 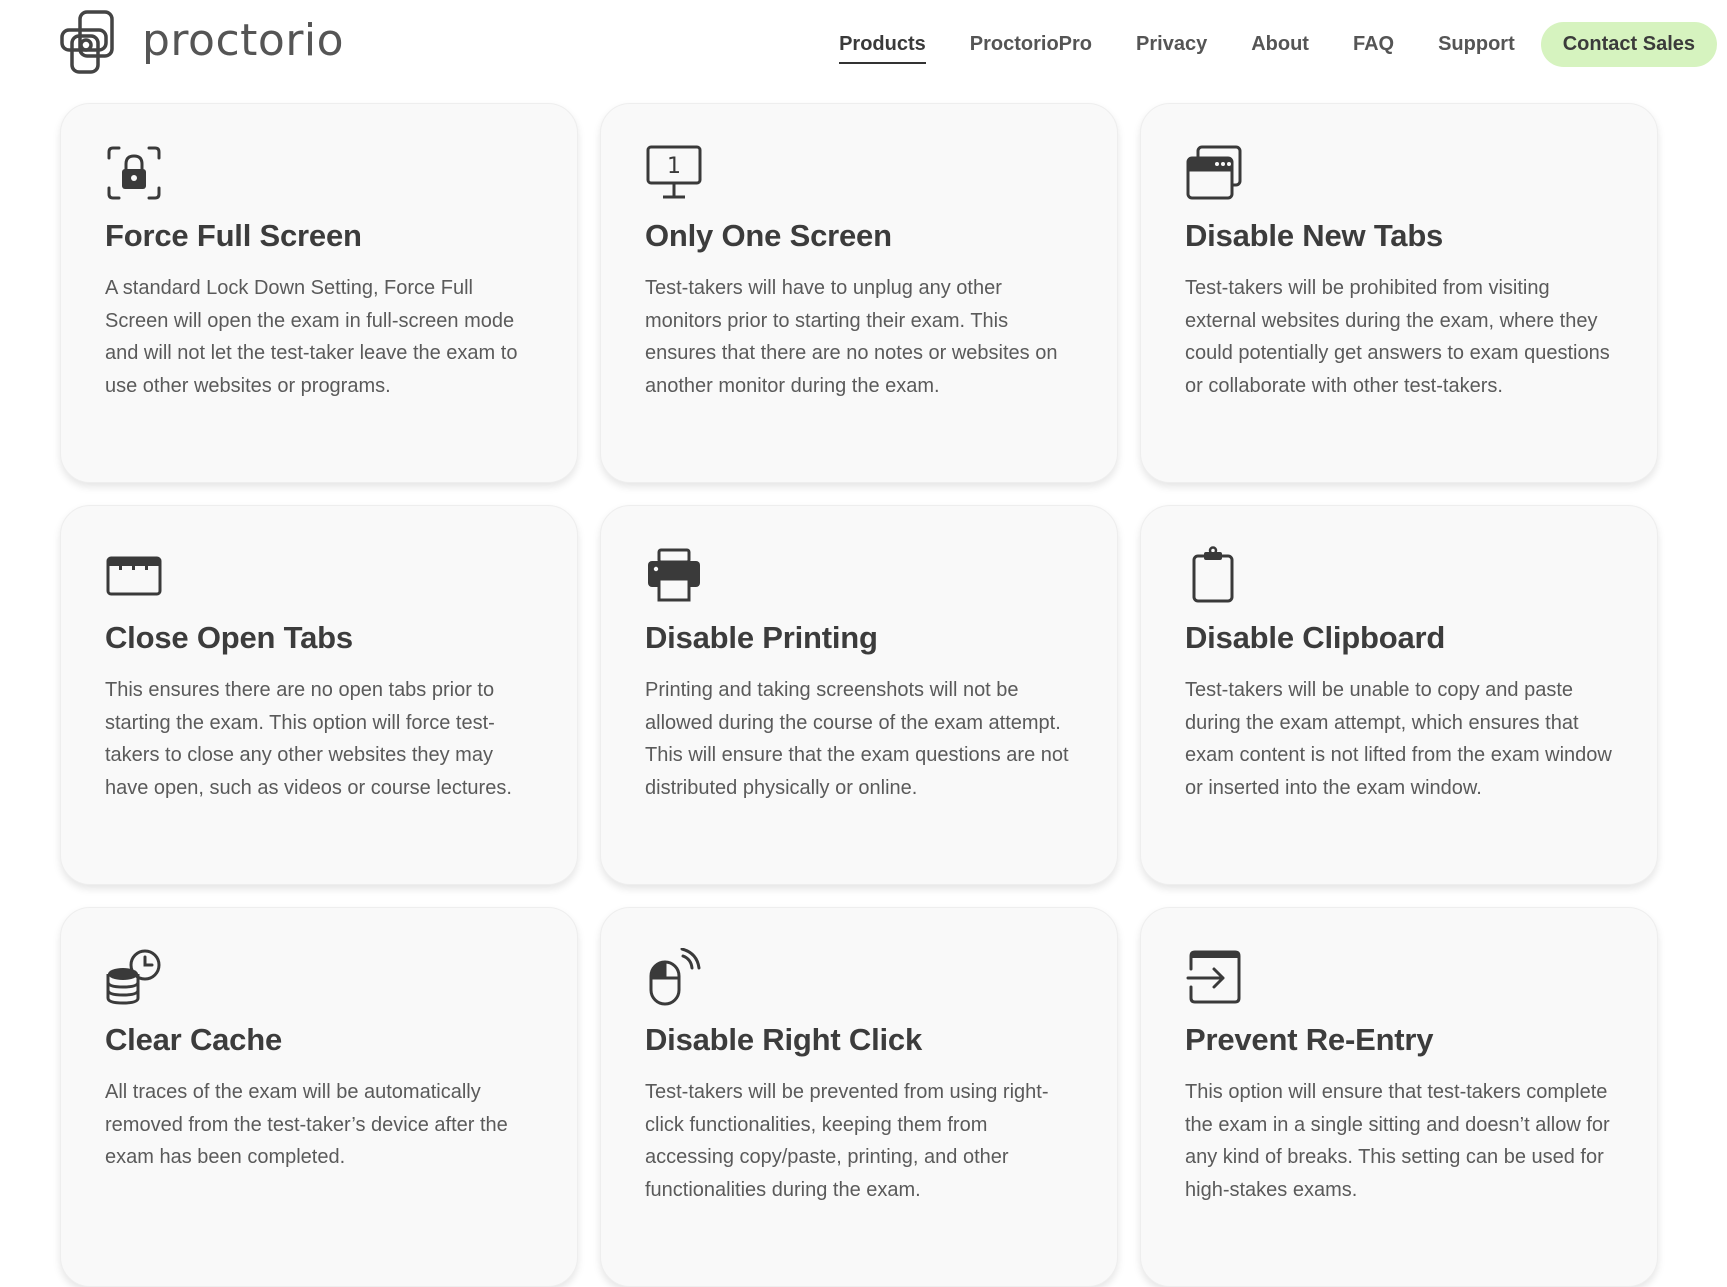 I want to click on lock-screen-icon, so click(x=134, y=173).